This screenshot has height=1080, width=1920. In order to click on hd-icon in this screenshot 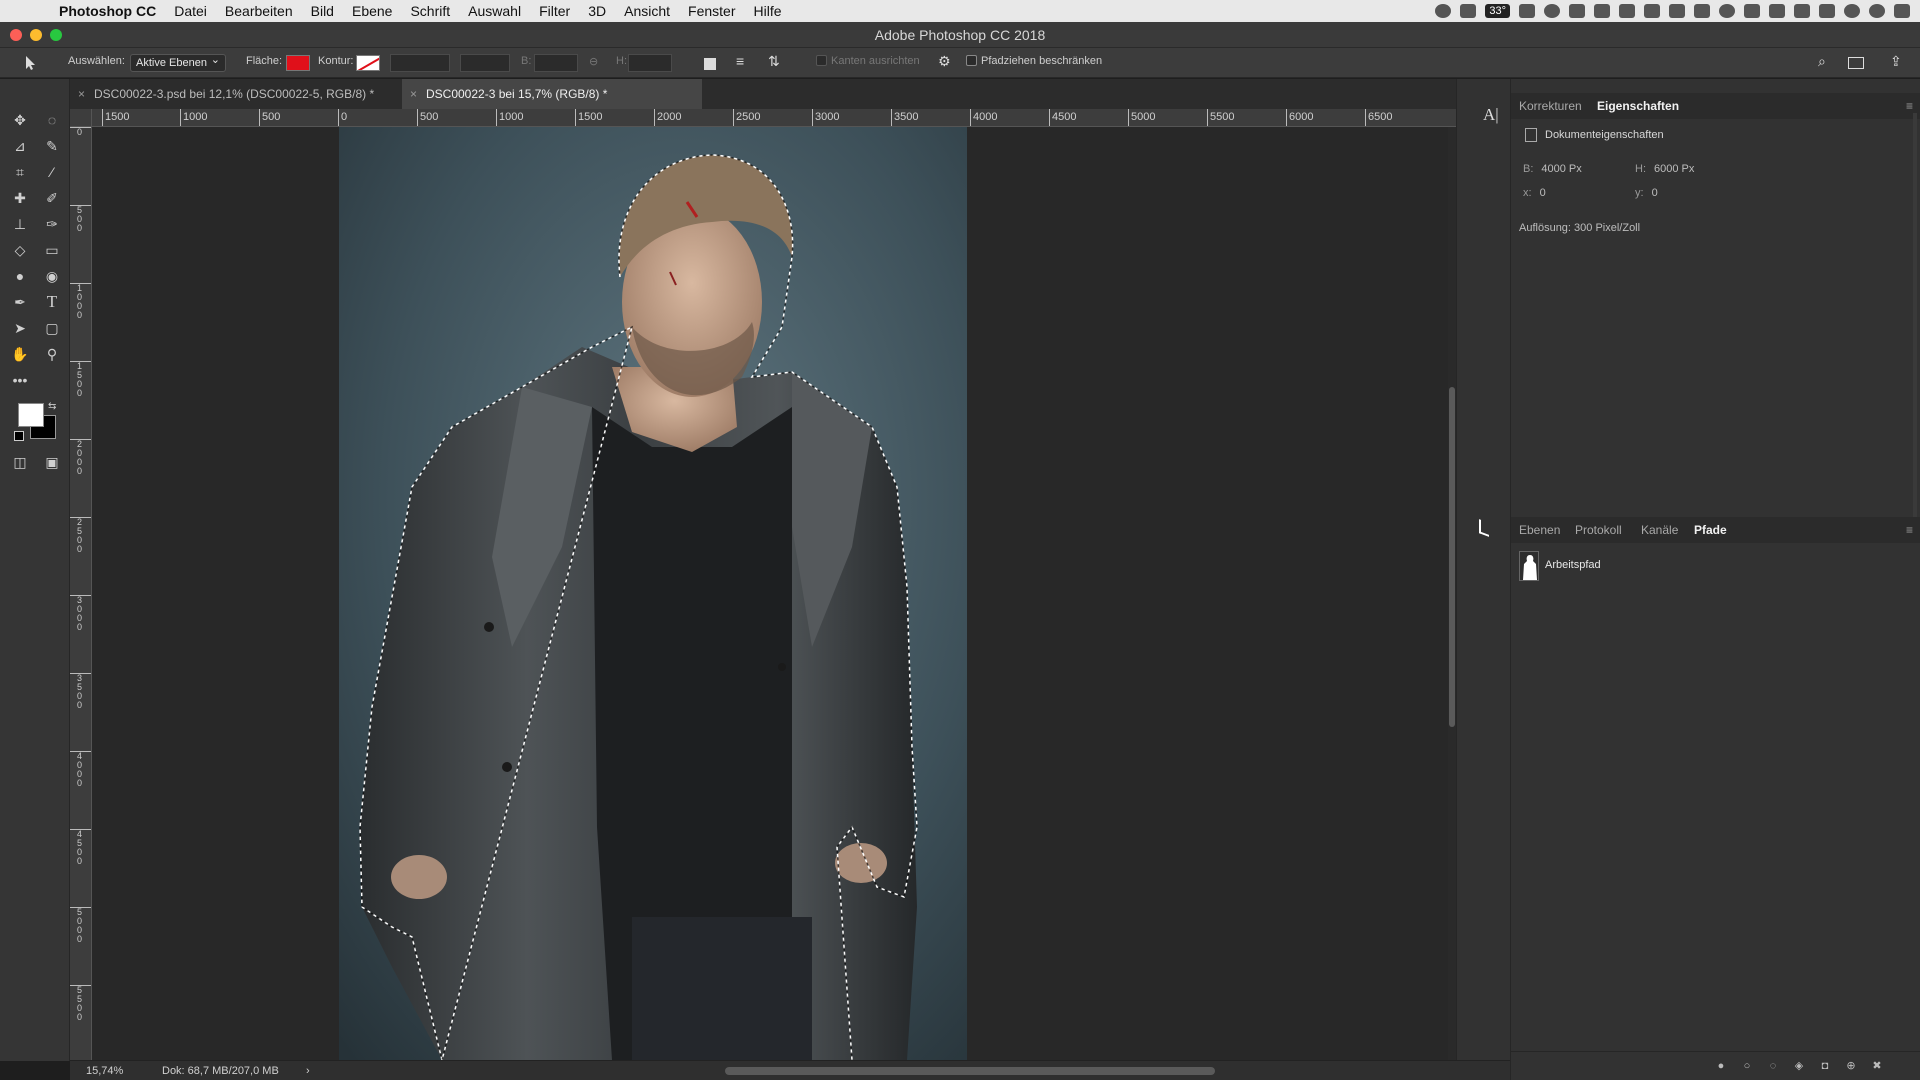, I will do `click(1677, 11)`.